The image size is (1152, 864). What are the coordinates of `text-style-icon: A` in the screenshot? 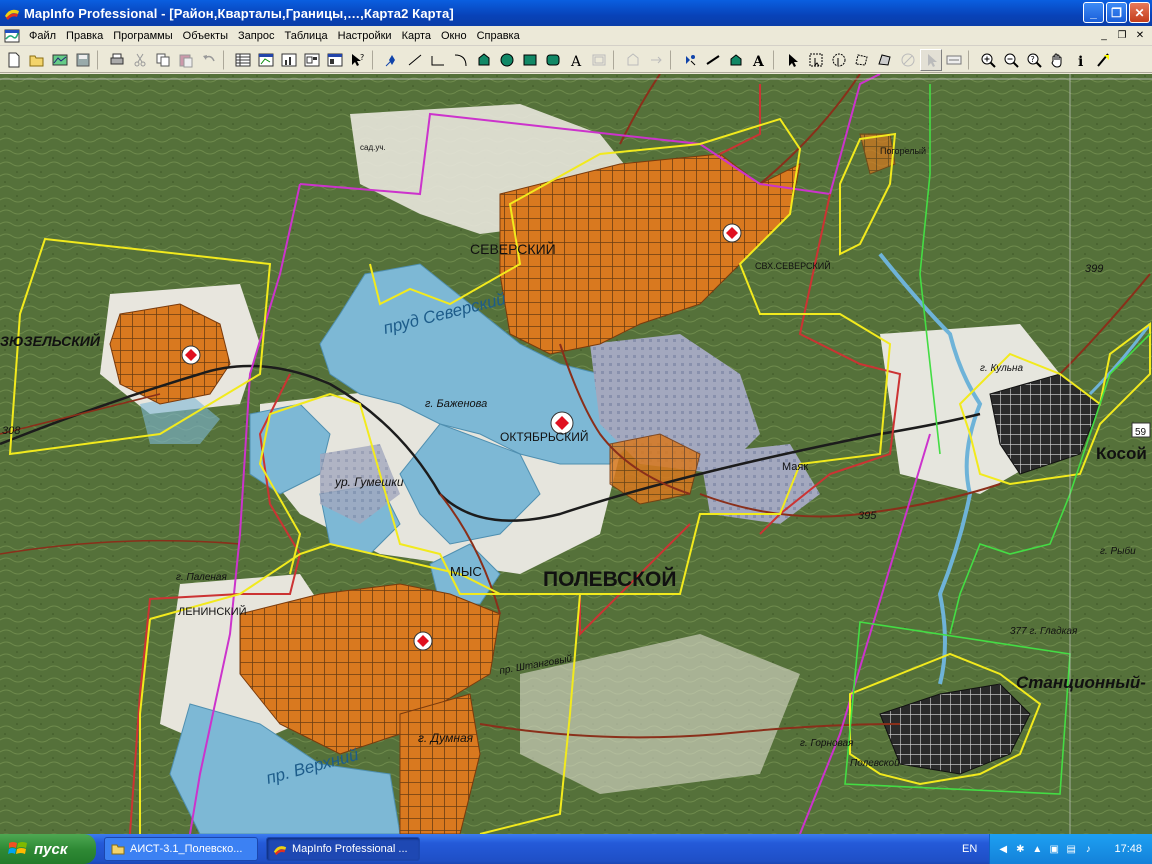 It's located at (759, 60).